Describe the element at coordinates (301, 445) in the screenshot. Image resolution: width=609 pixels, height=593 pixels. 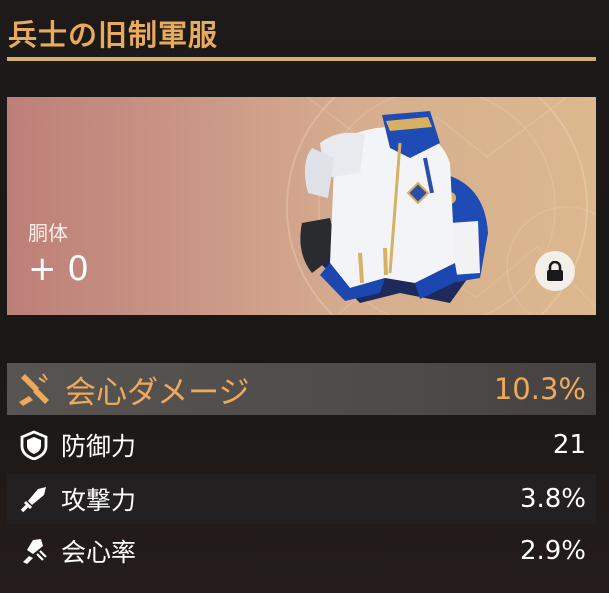
I see `sub-stat-row-defense: 防御力 21` at that location.